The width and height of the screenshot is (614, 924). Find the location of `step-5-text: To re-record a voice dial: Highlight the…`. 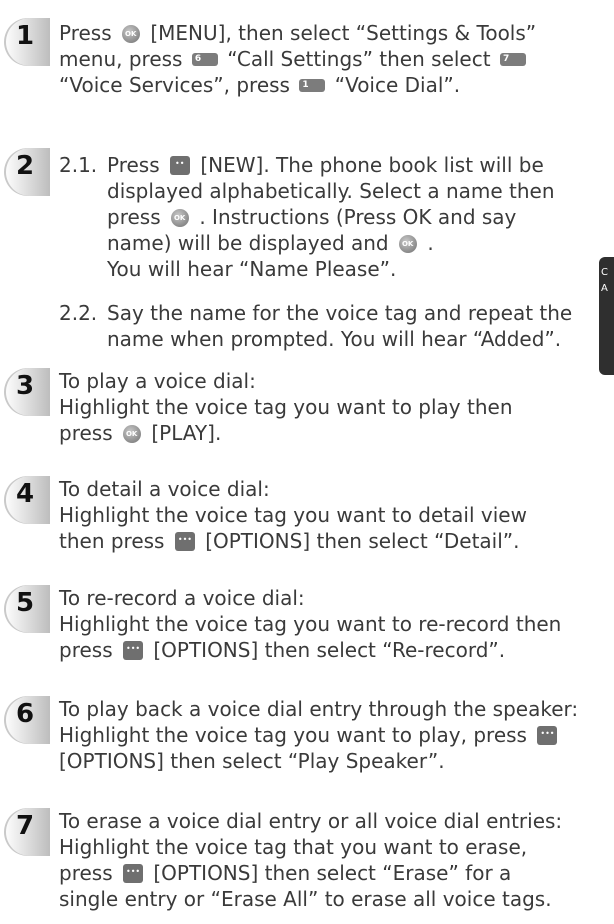

step-5-text: To re-record a voice dial: Highlight the… is located at coordinates (332, 624).